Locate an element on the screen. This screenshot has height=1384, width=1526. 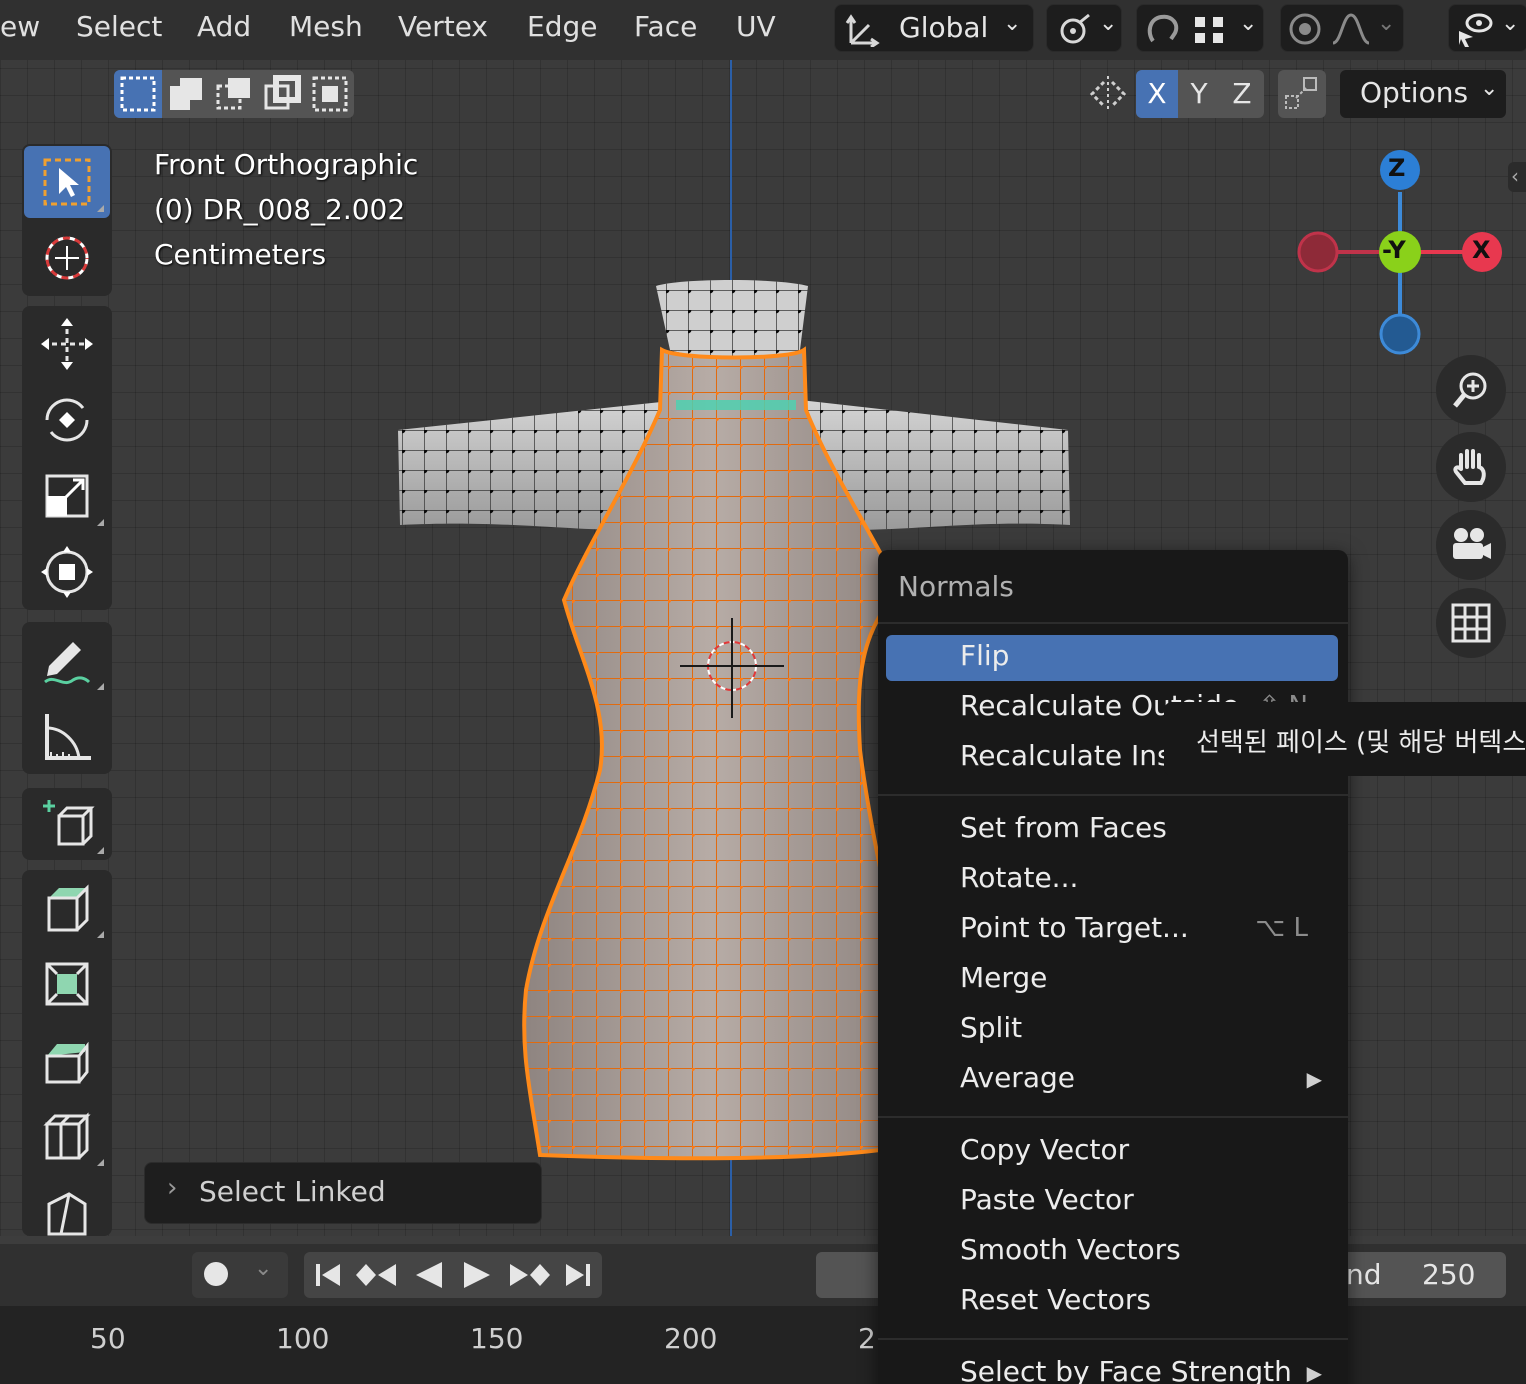
camera-view-button is located at coordinates (1471, 545).